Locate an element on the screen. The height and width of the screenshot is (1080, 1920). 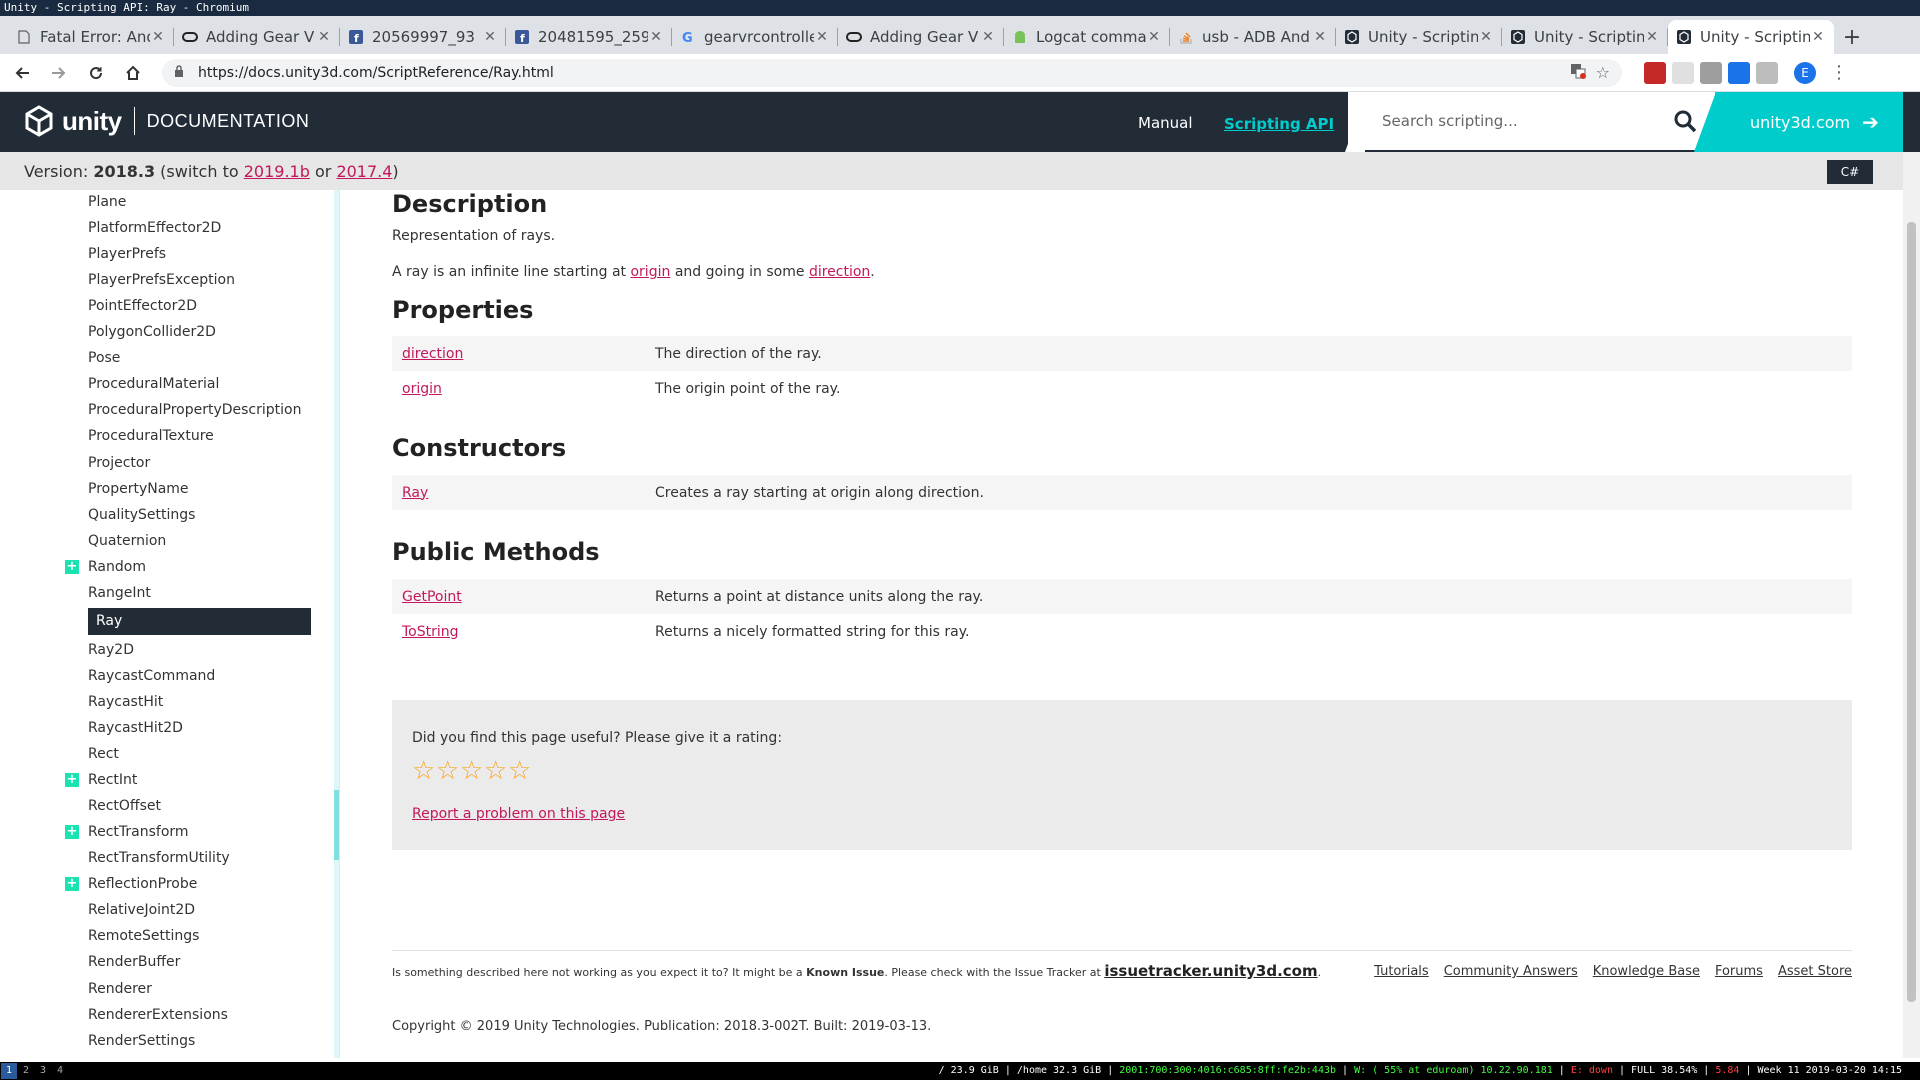
sidebar-item: RenderBuffer is located at coordinates (134, 962).